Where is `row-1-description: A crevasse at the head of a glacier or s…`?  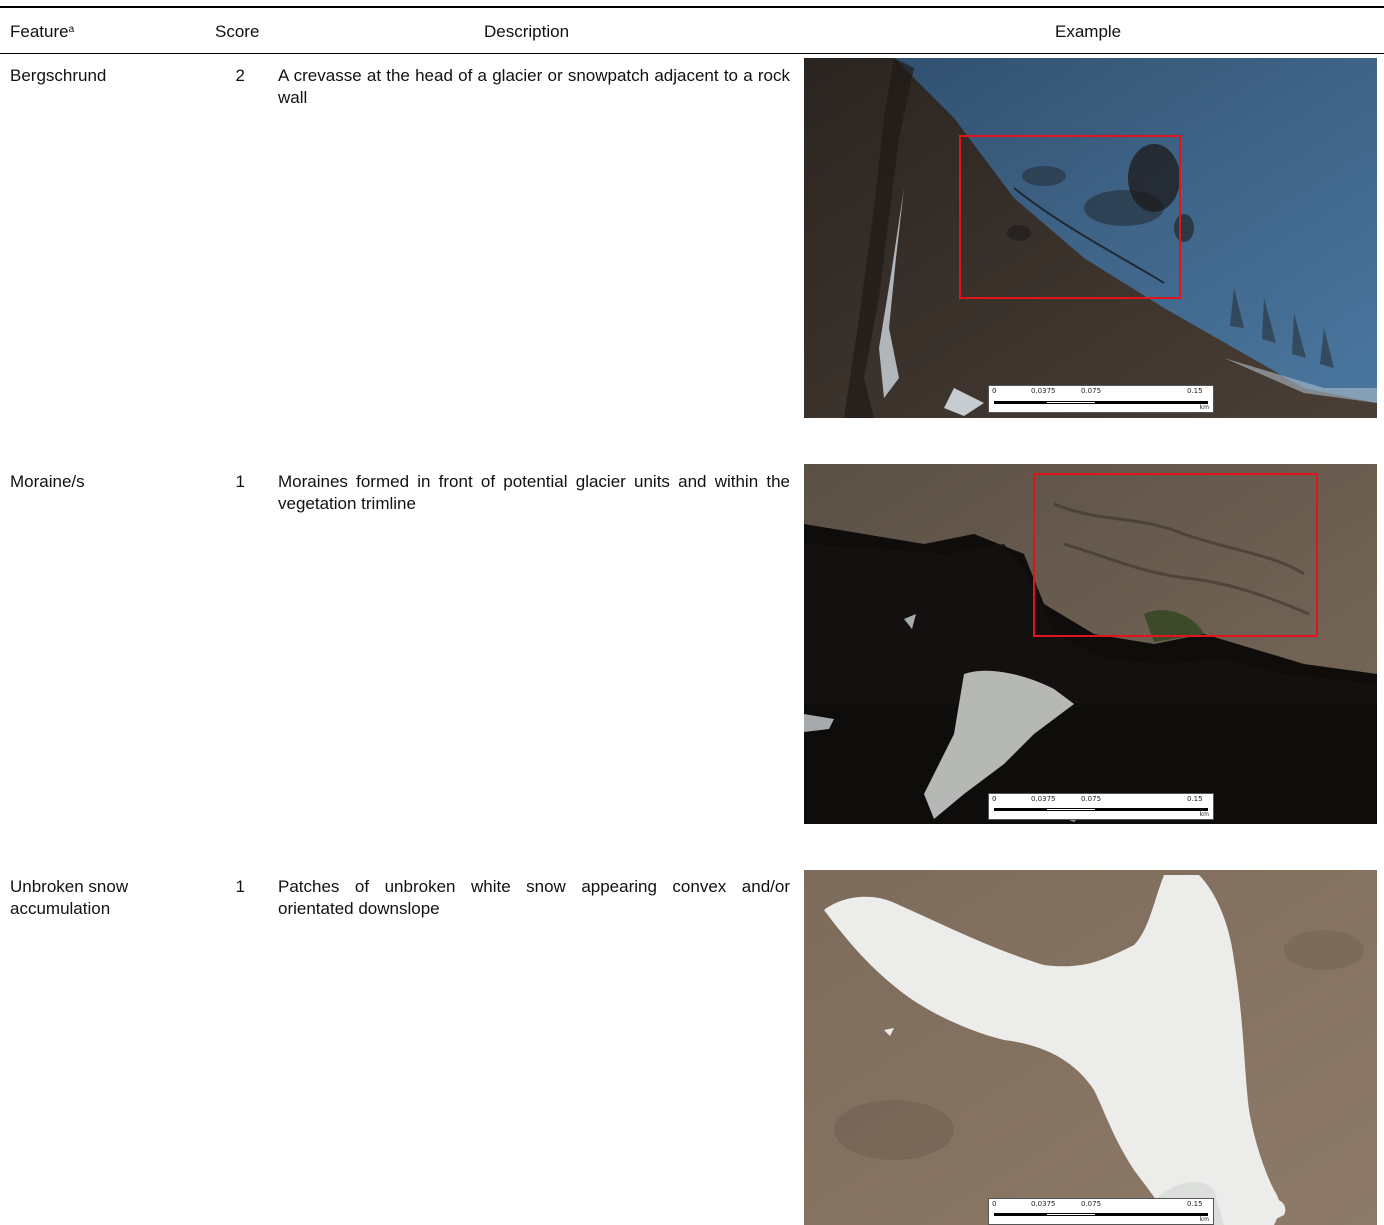
row-1-description: A crevasse at the head of a glacier or s… is located at coordinates (534, 86).